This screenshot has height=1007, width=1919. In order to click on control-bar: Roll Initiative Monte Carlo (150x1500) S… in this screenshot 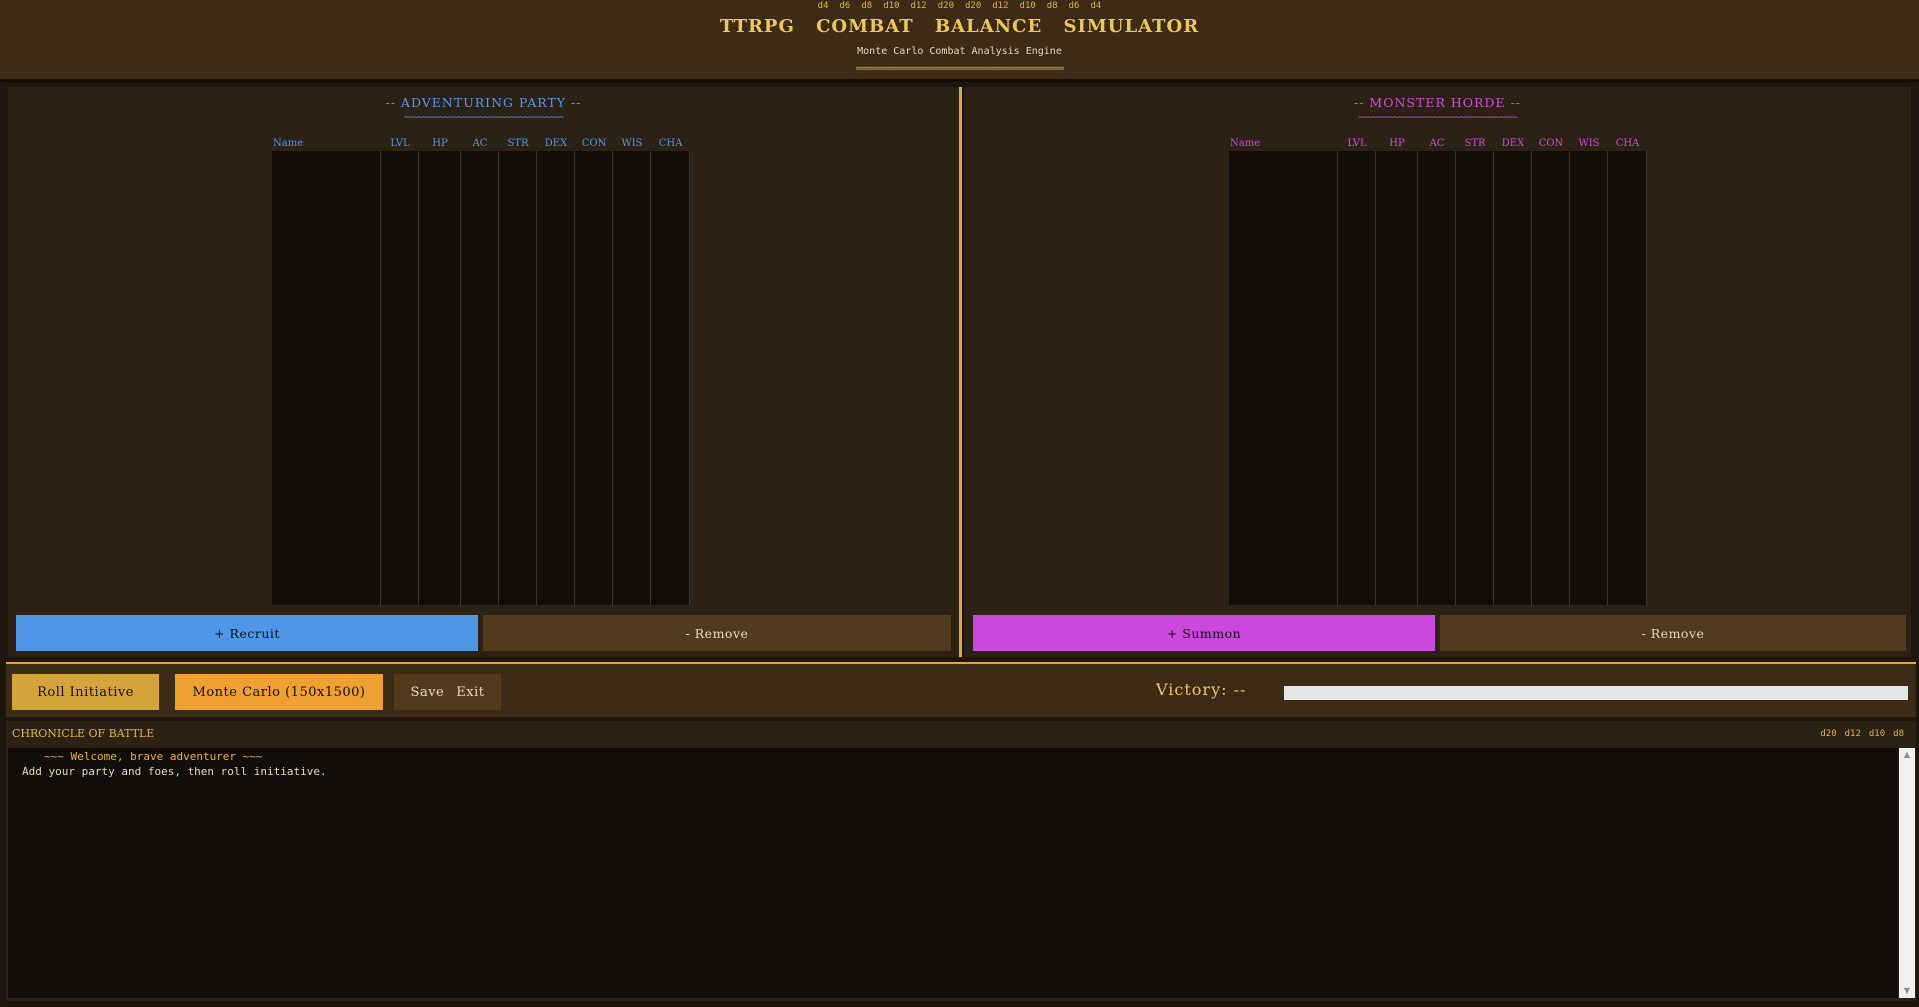, I will do `click(961, 689)`.